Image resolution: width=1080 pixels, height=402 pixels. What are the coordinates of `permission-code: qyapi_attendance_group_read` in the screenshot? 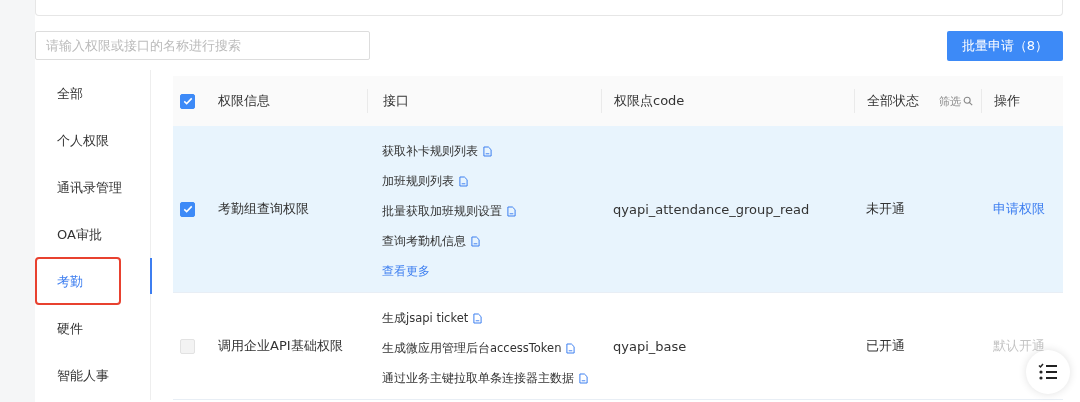 It's located at (711, 209).